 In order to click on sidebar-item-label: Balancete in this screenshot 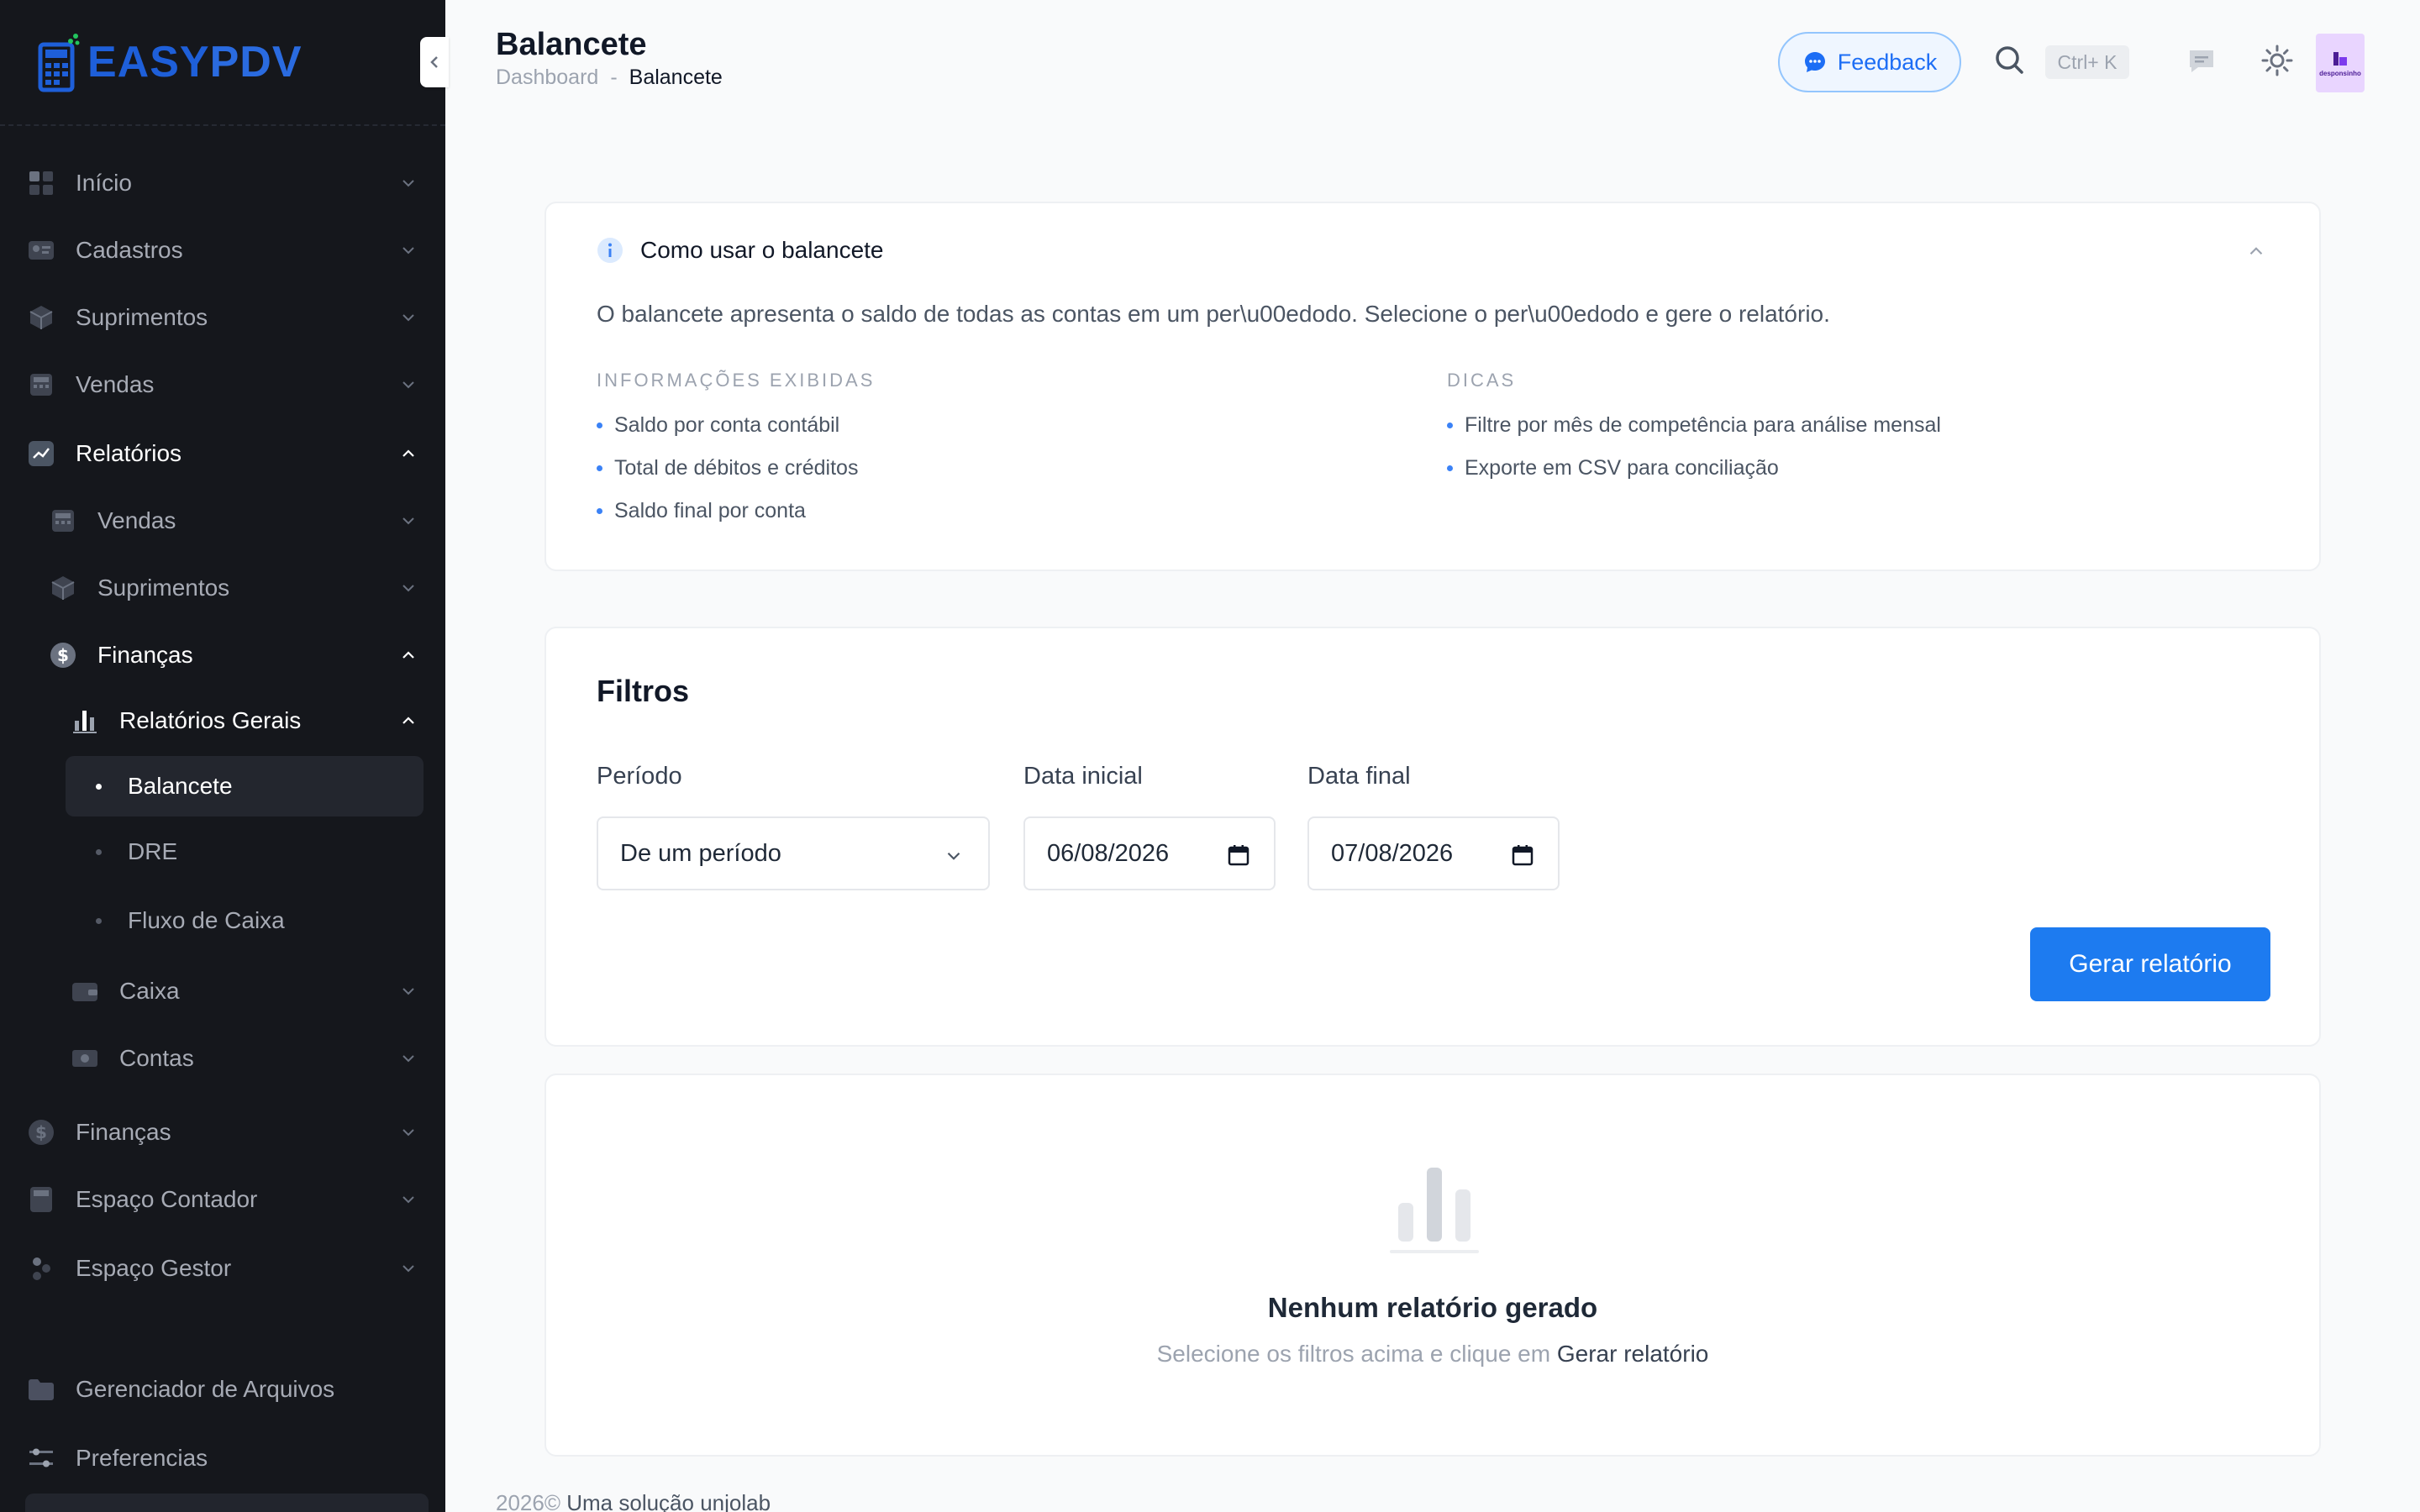, I will do `click(180, 786)`.